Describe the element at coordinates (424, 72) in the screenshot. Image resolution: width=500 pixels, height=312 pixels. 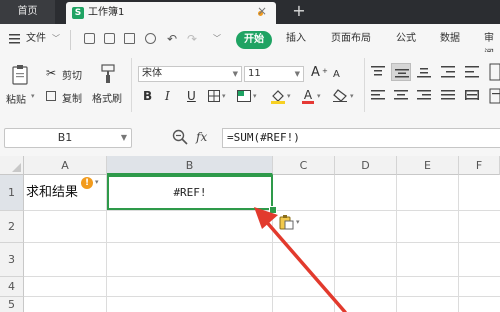
I see `align-bottom-icon` at that location.